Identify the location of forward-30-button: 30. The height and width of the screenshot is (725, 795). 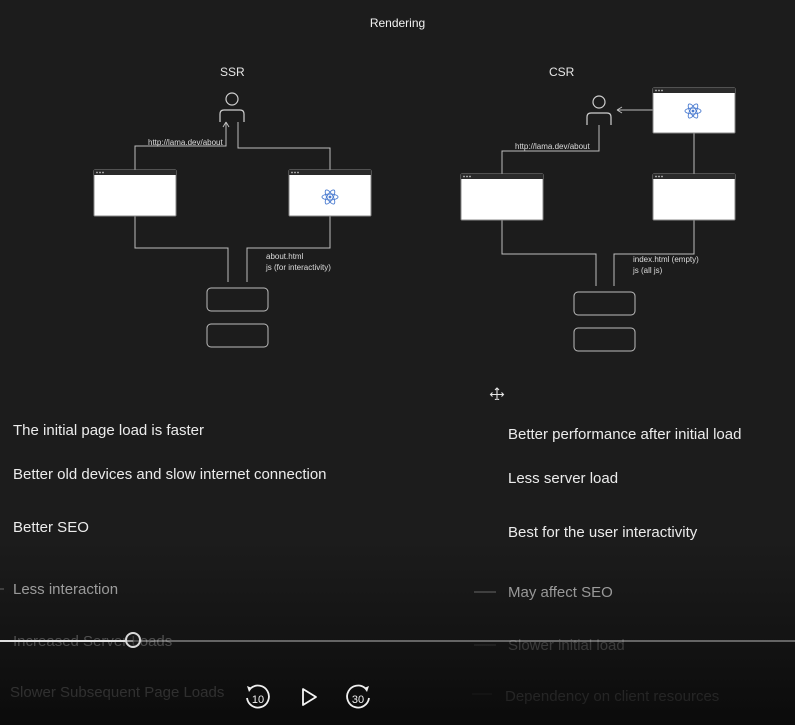
(358, 697).